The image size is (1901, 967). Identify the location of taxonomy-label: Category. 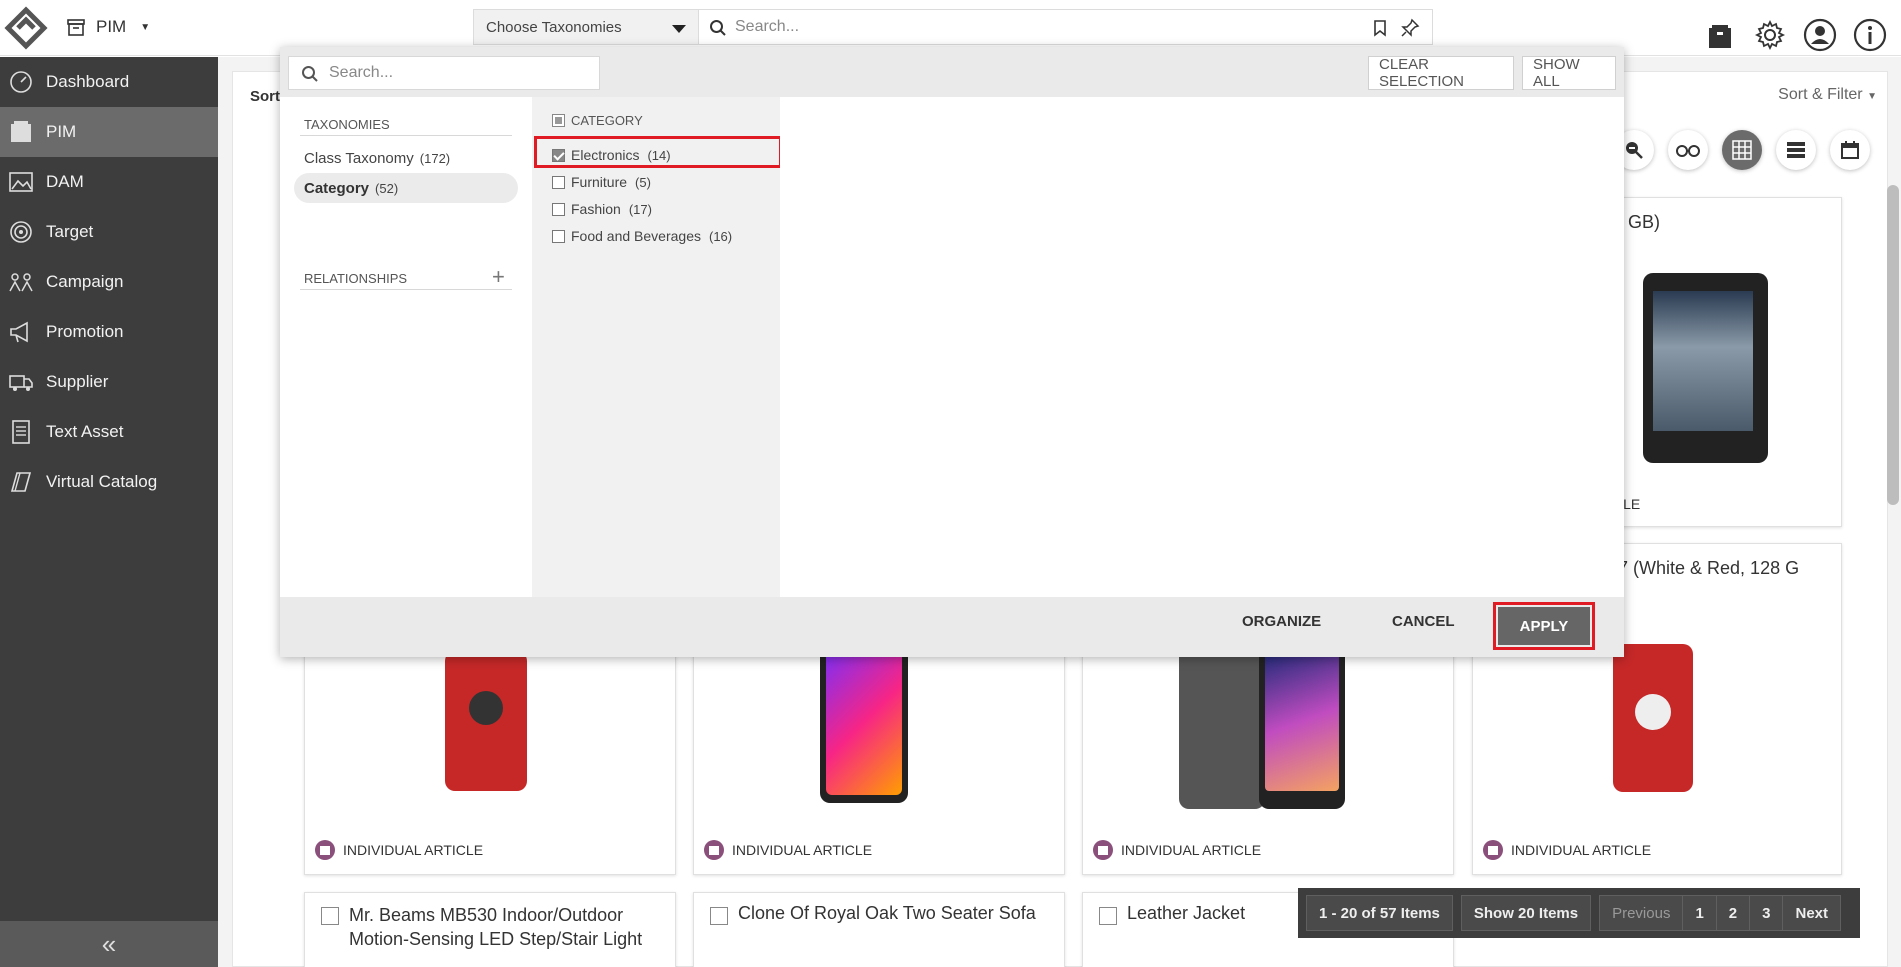
(337, 188).